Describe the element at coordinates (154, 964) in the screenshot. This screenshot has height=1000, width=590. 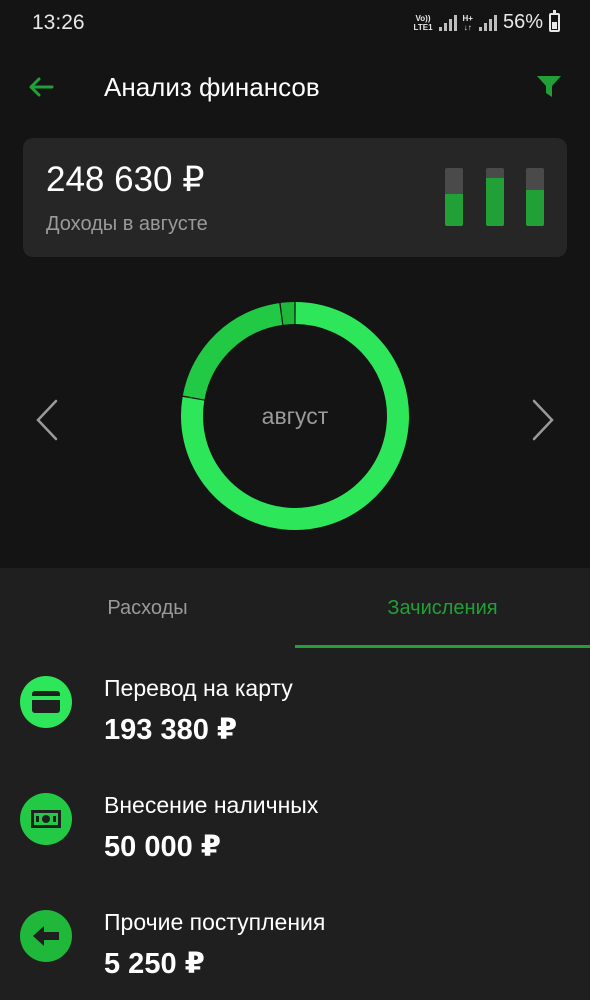
I see `item-amount: 5 250 ₽` at that location.